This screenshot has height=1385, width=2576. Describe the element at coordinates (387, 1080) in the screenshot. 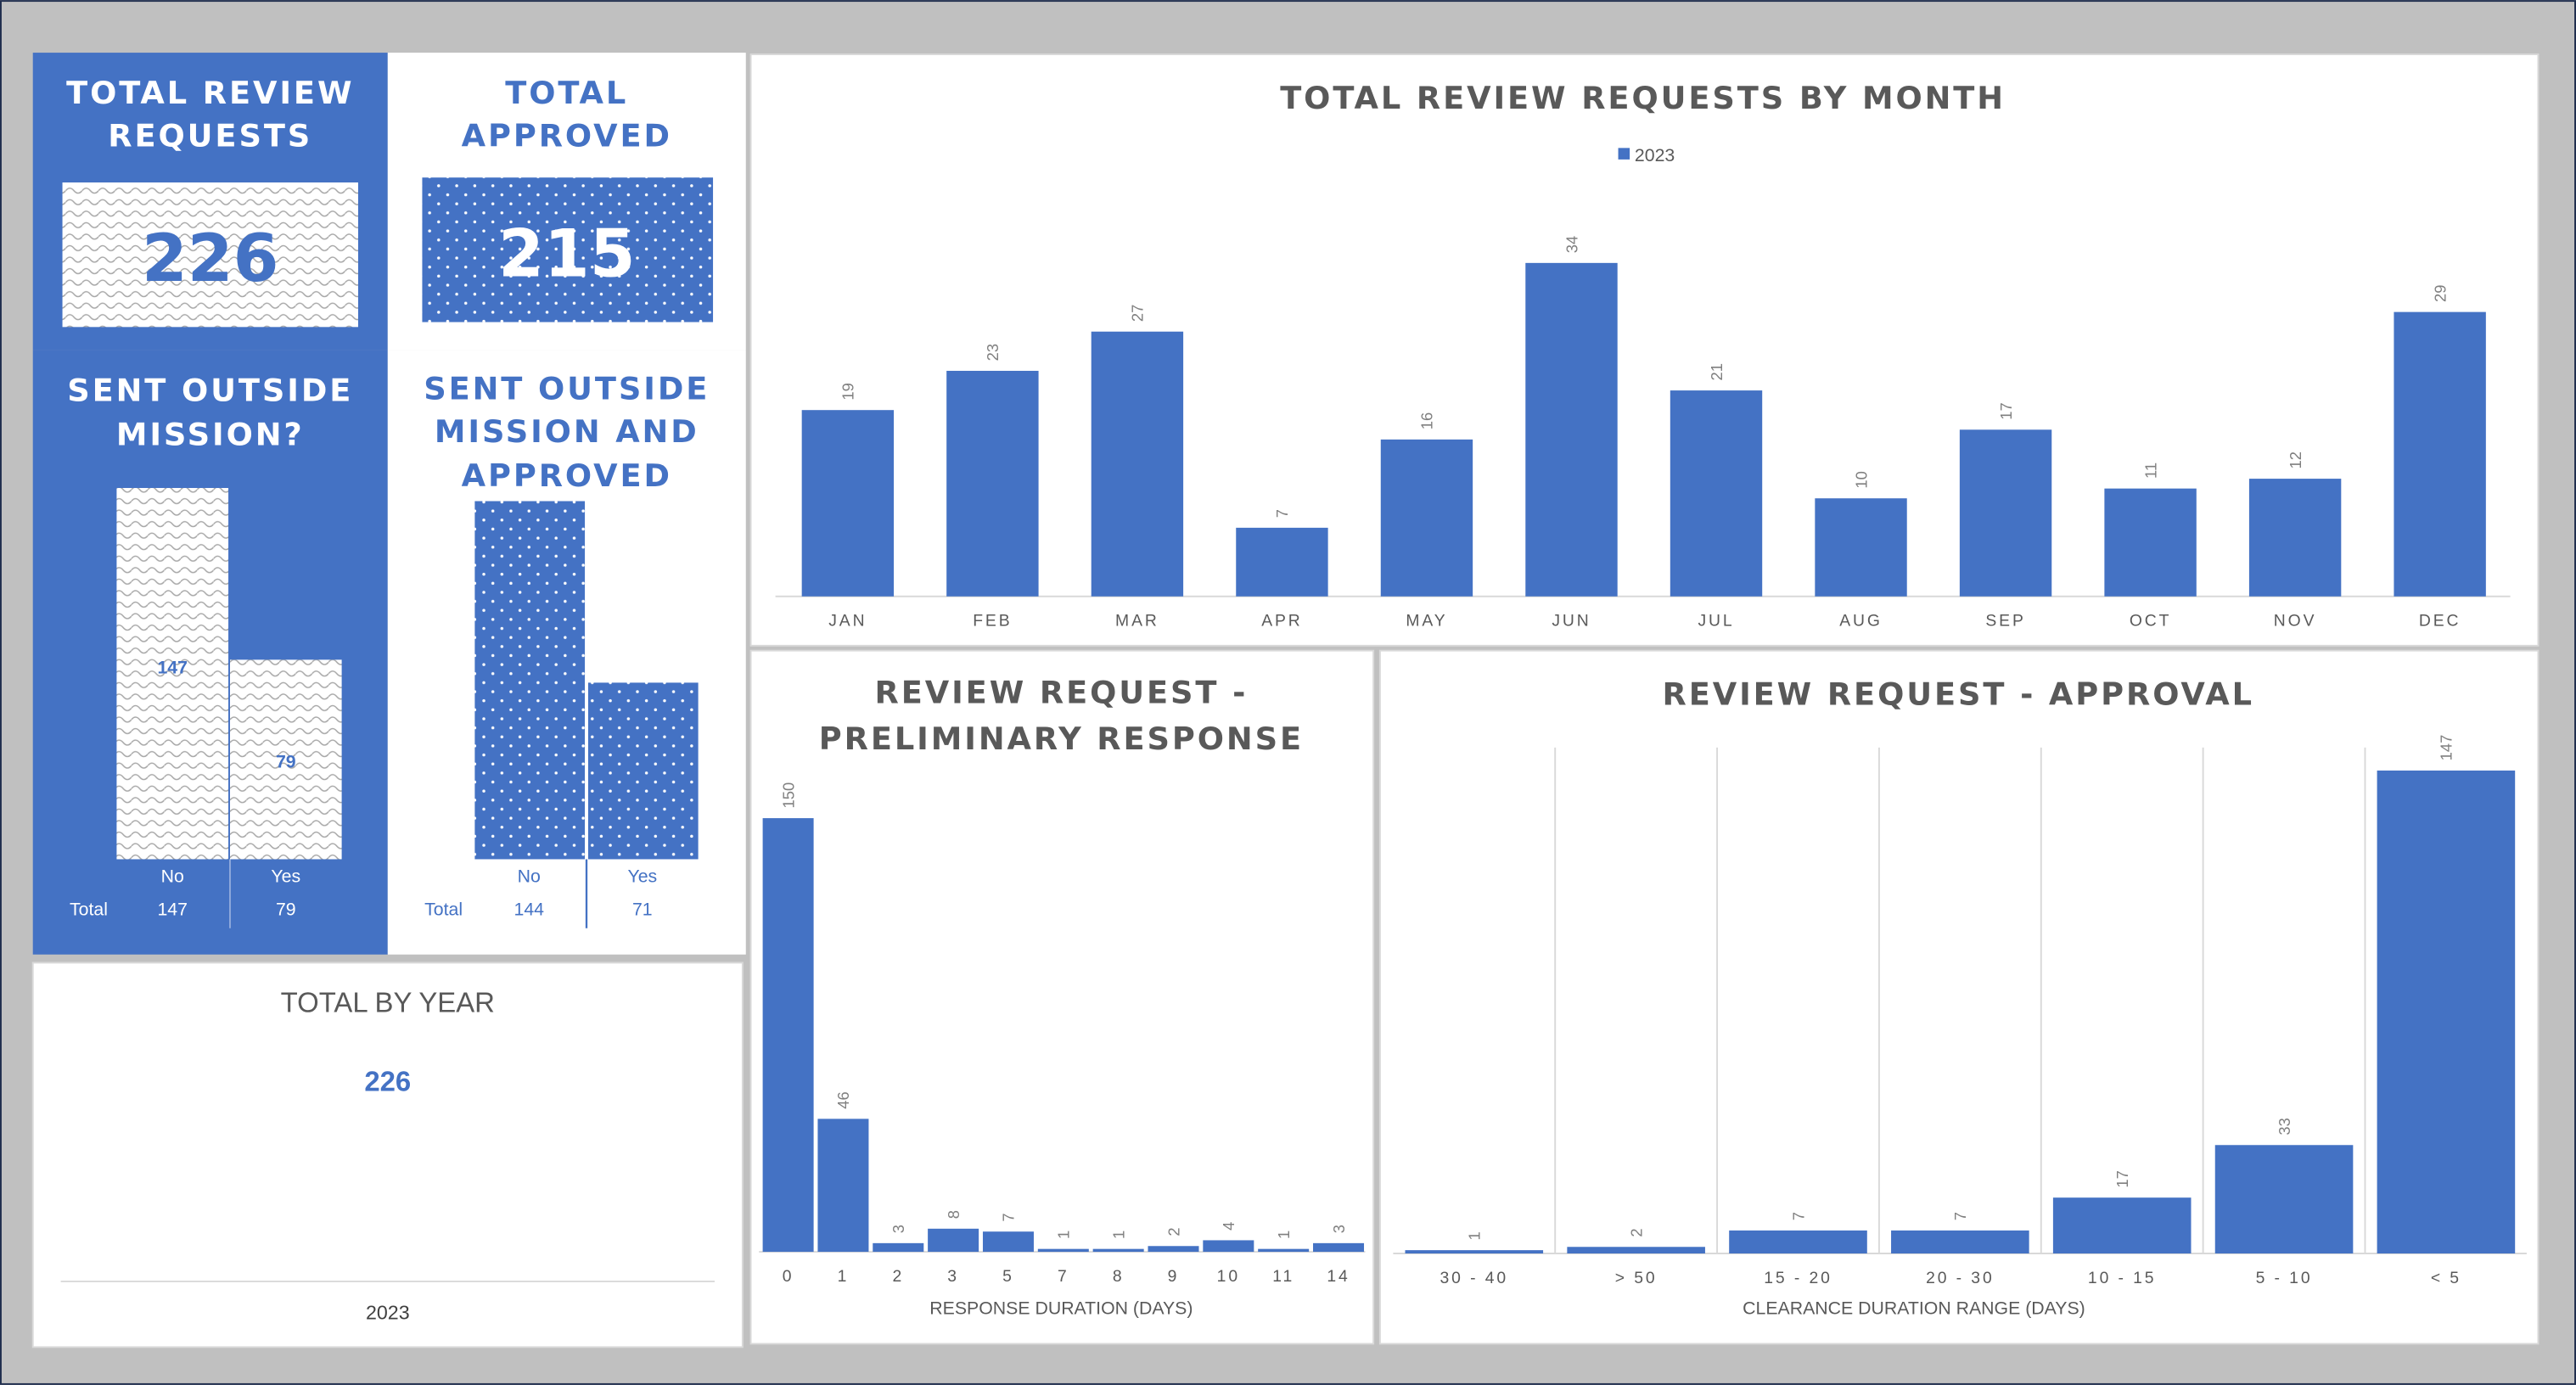

I see `year-total-value: 226` at that location.